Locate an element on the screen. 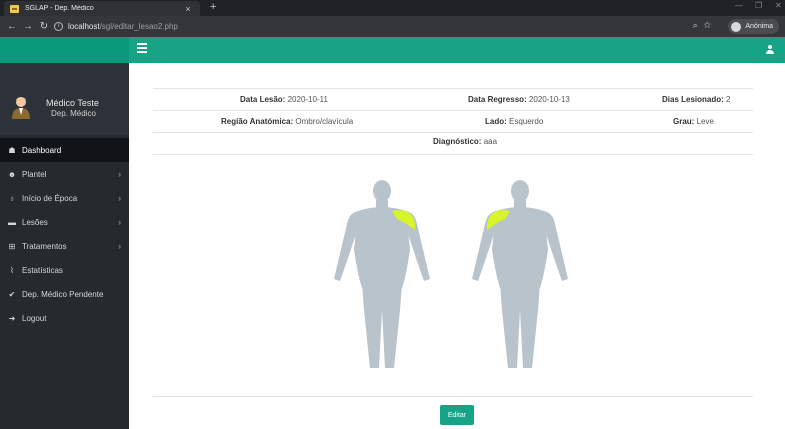 The width and height of the screenshot is (785, 429). sidebar-item-label: Plantel is located at coordinates (34, 174).